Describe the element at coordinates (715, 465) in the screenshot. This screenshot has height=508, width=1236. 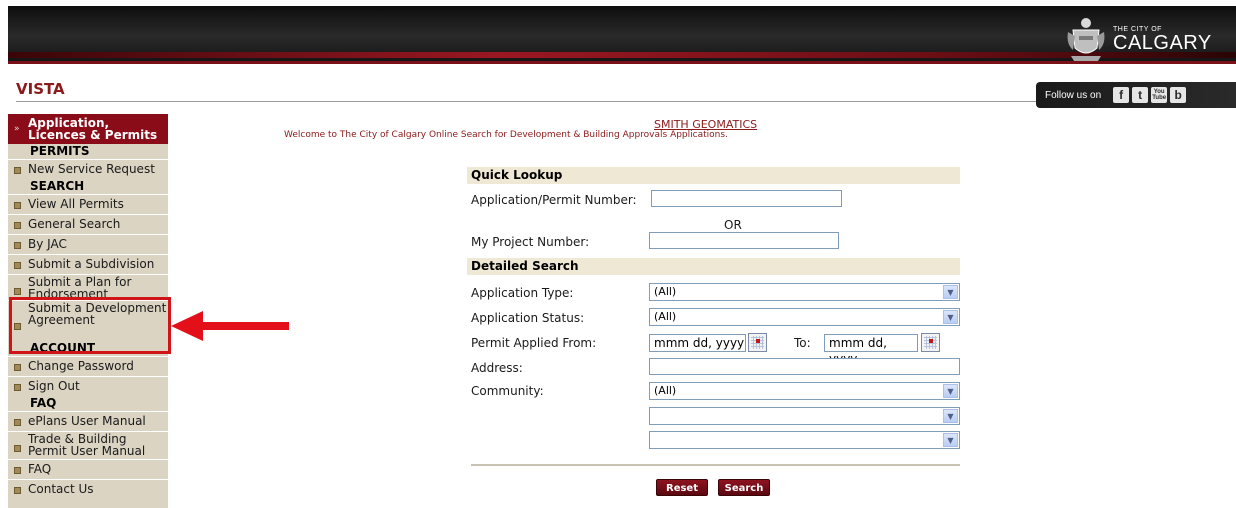
I see `form-divider` at that location.